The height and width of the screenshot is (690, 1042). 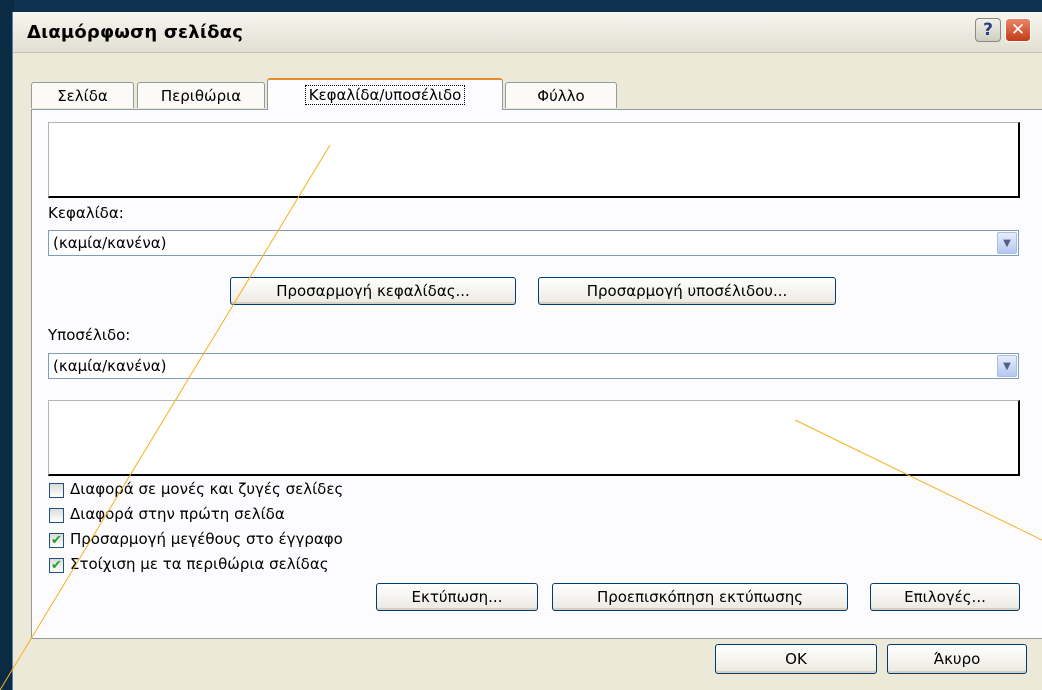 I want to click on align-margins-label: Στοίχιση με τα περιθώρια σελίδας, so click(x=199, y=564).